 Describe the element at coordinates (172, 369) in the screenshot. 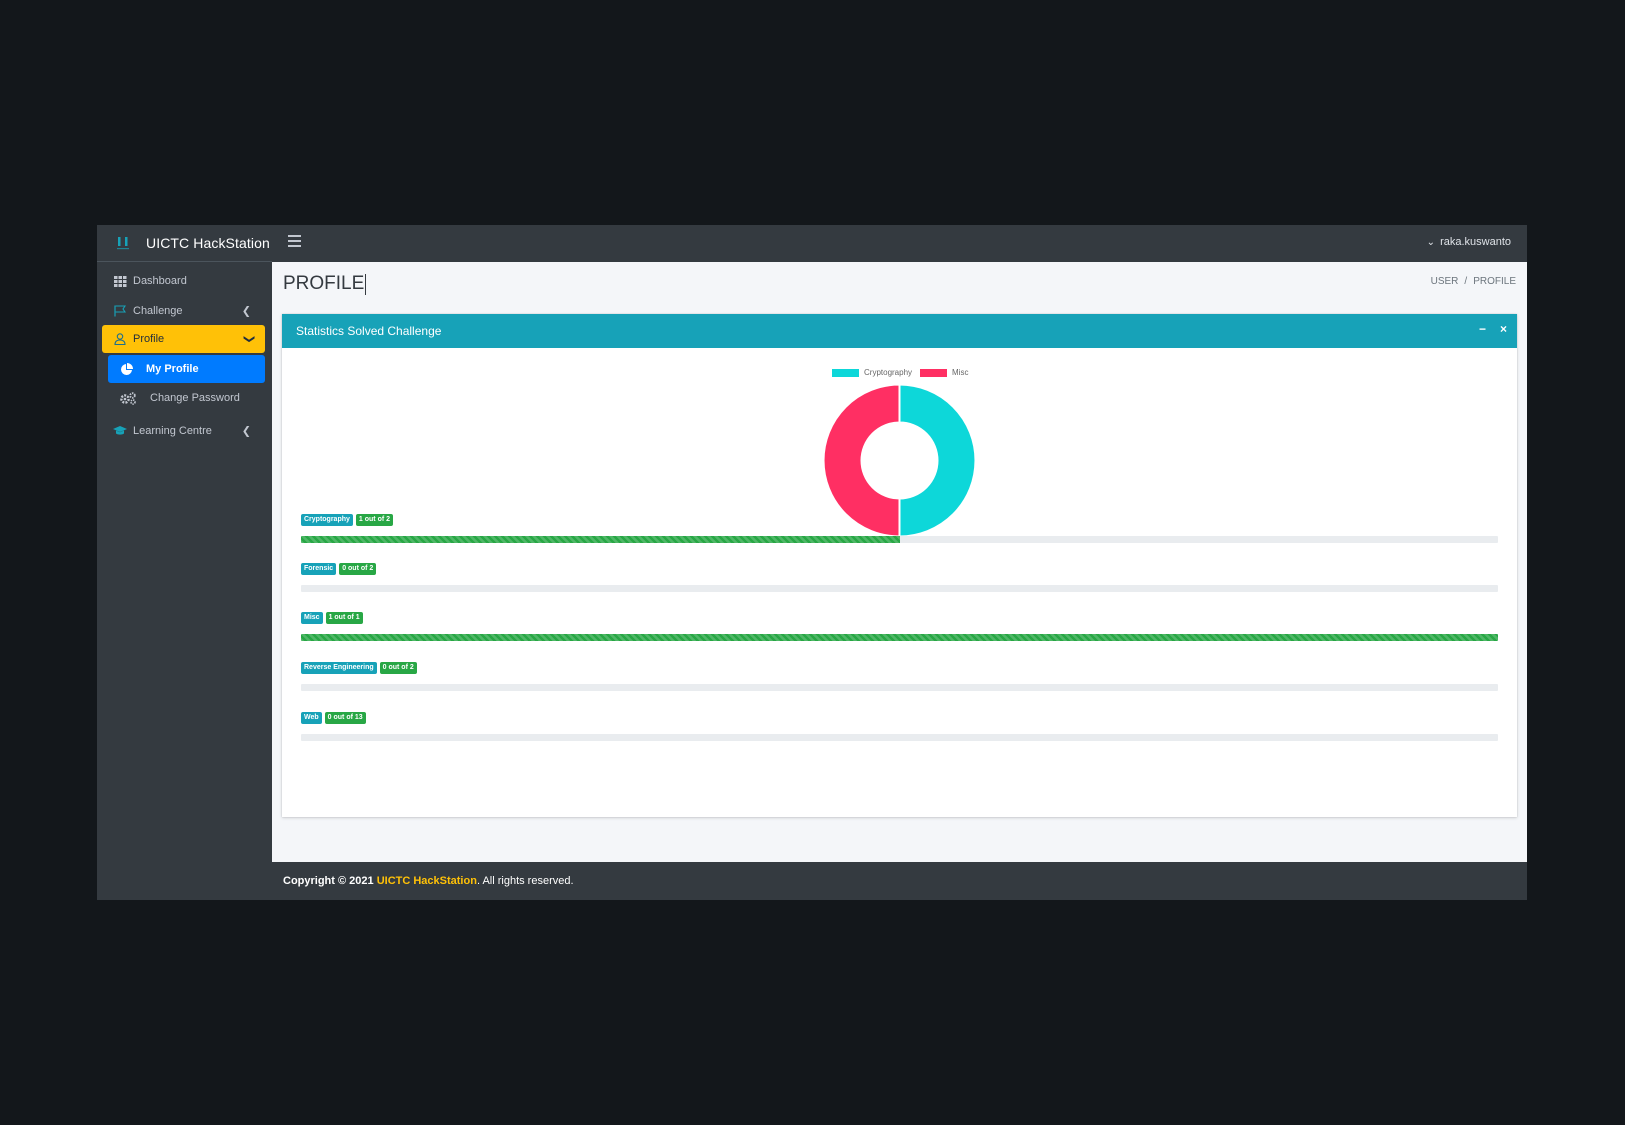

I see `sidebar-item-label: My Profile` at that location.